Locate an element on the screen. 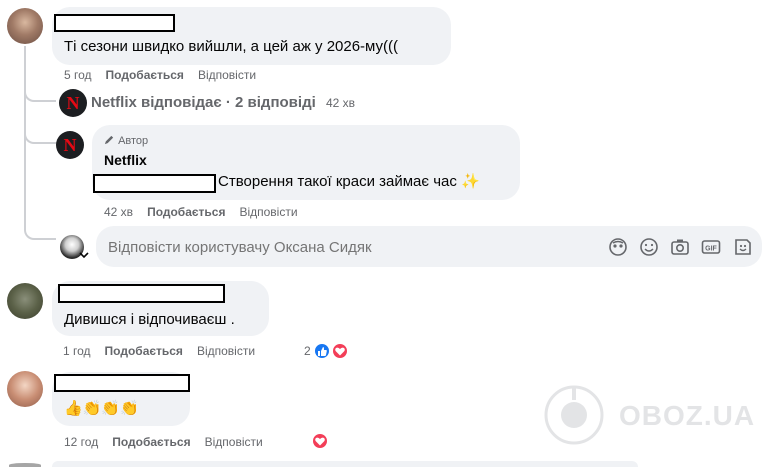 The width and height of the screenshot is (763, 467). emoji-icon is located at coordinates (649, 247).